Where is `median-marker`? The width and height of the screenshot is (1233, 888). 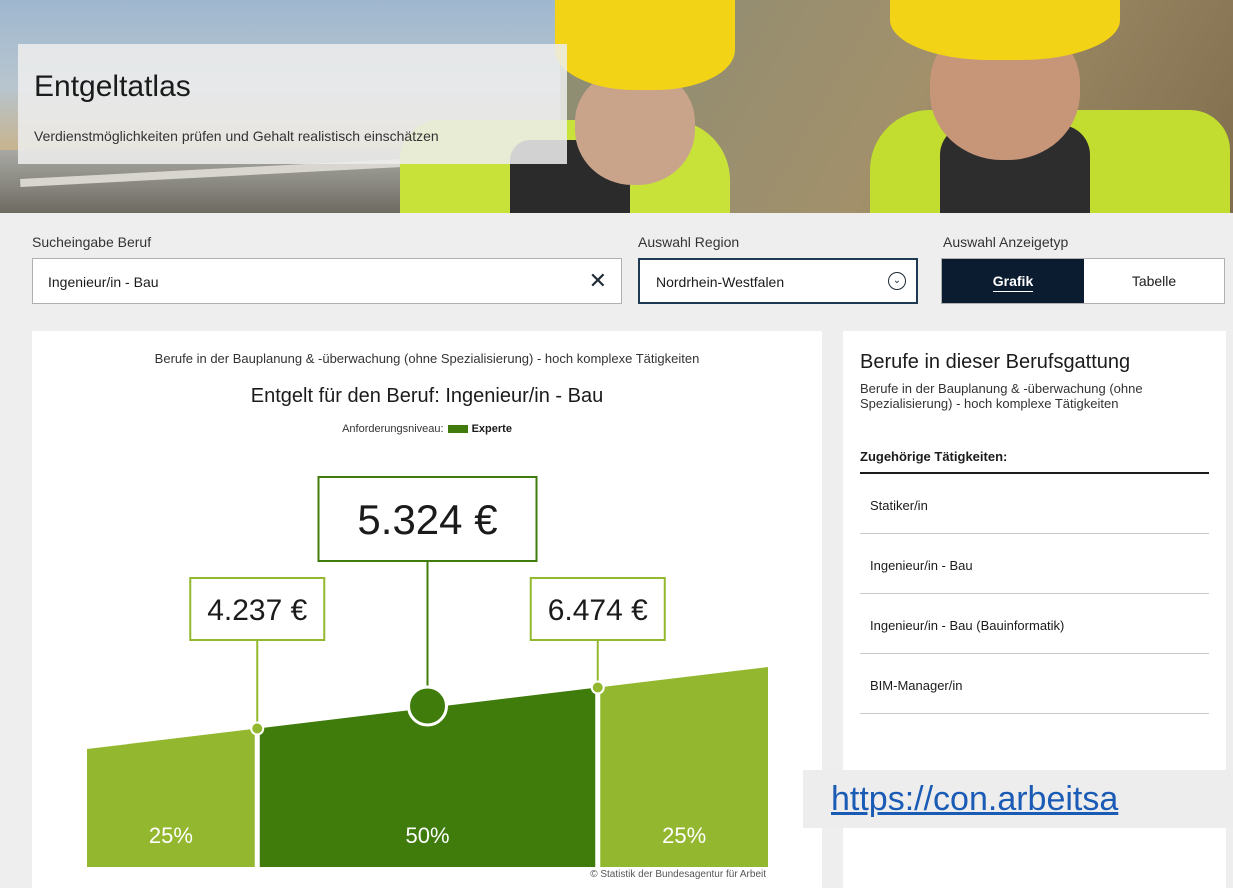 median-marker is located at coordinates (427, 706).